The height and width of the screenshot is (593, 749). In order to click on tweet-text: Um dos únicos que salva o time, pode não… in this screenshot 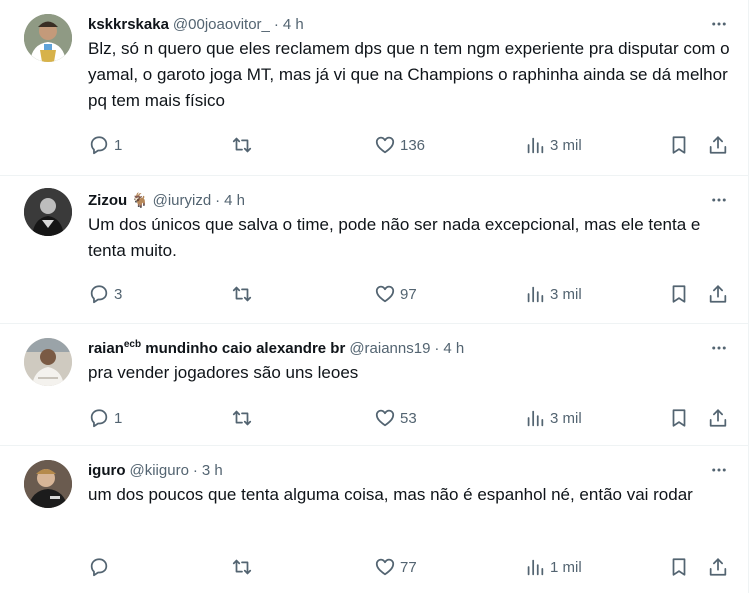, I will do `click(394, 237)`.